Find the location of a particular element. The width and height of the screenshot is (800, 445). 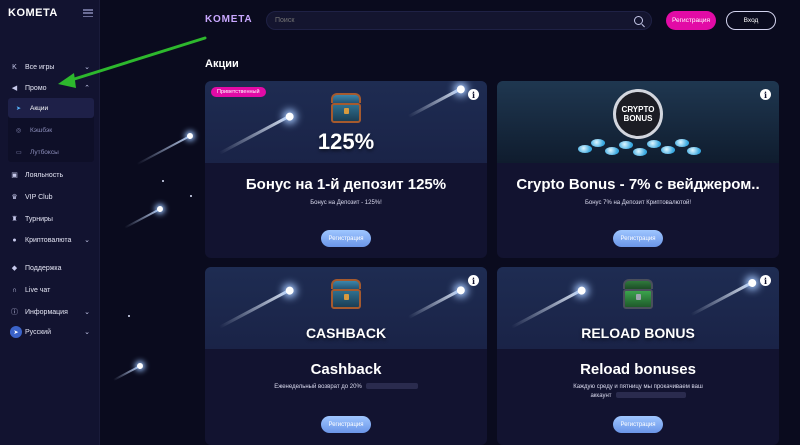

header-login-button: Вход is located at coordinates (751, 20).